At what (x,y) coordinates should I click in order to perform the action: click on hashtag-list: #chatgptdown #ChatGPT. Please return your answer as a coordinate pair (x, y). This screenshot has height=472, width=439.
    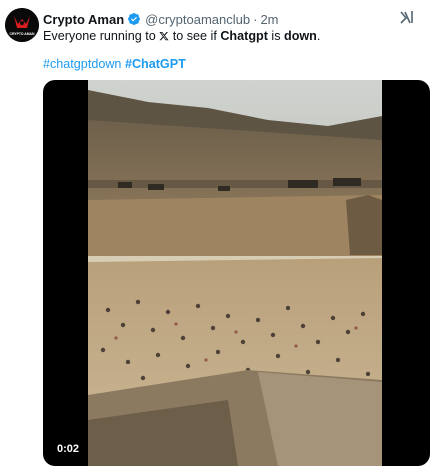
    Looking at the image, I should click on (114, 64).